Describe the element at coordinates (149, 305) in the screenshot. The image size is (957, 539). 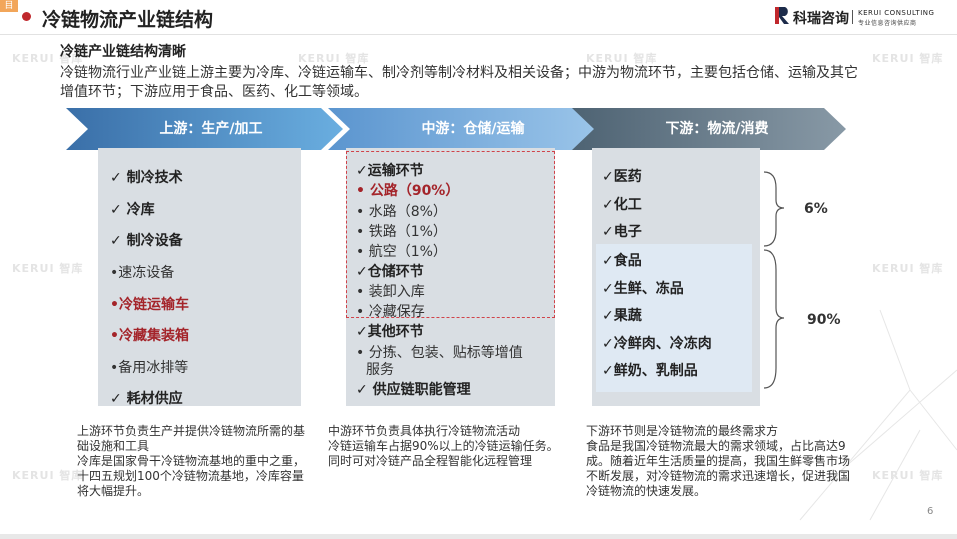
I see `list-item: •冷链运输车` at that location.